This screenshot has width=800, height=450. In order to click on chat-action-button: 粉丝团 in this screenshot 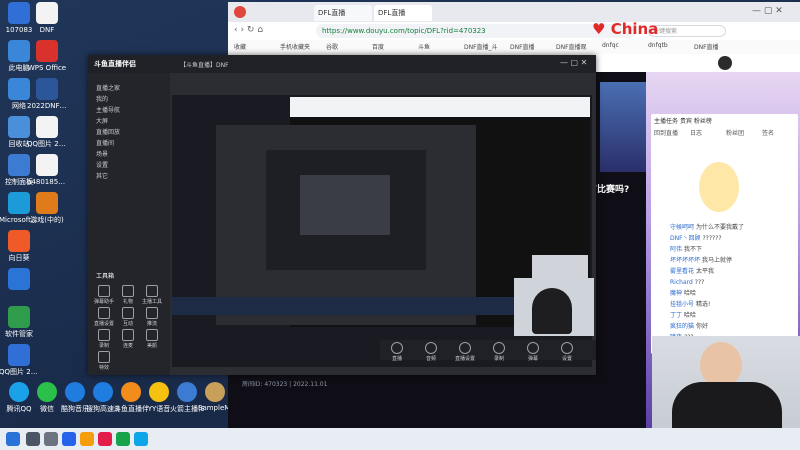, I will do `click(735, 132)`.